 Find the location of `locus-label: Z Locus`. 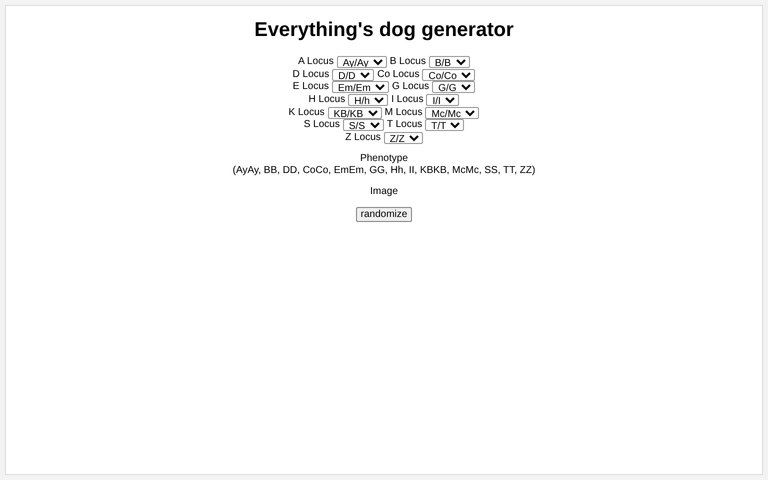

locus-label: Z Locus is located at coordinates (363, 138).